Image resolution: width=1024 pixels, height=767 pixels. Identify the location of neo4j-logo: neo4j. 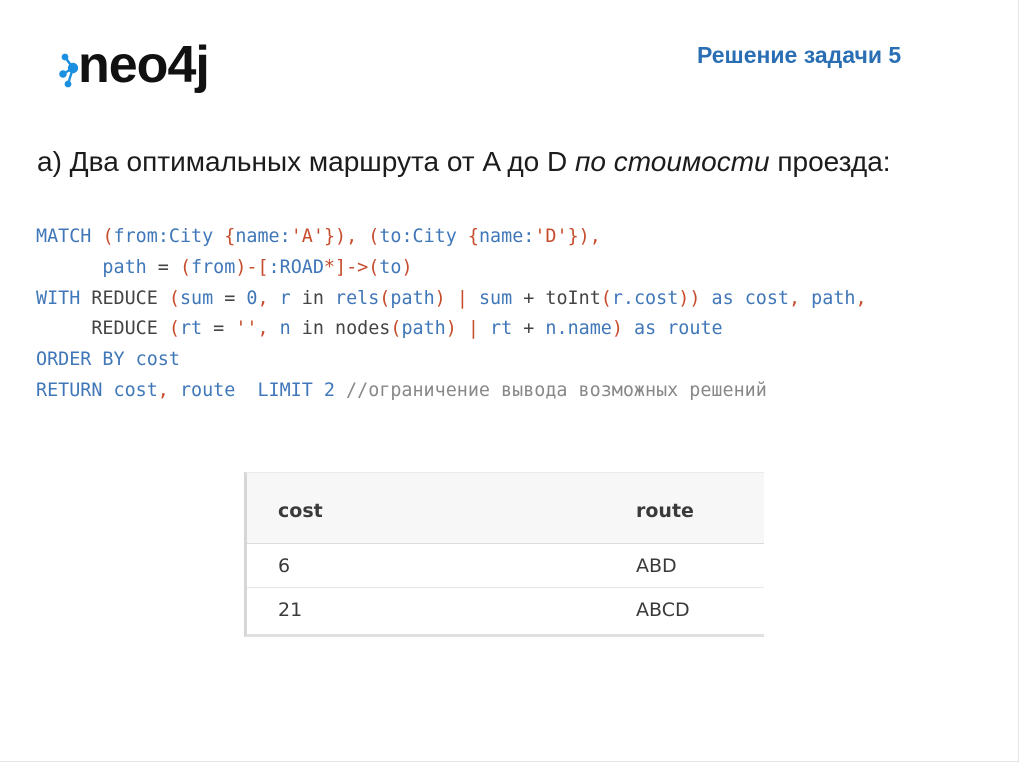
(151, 61).